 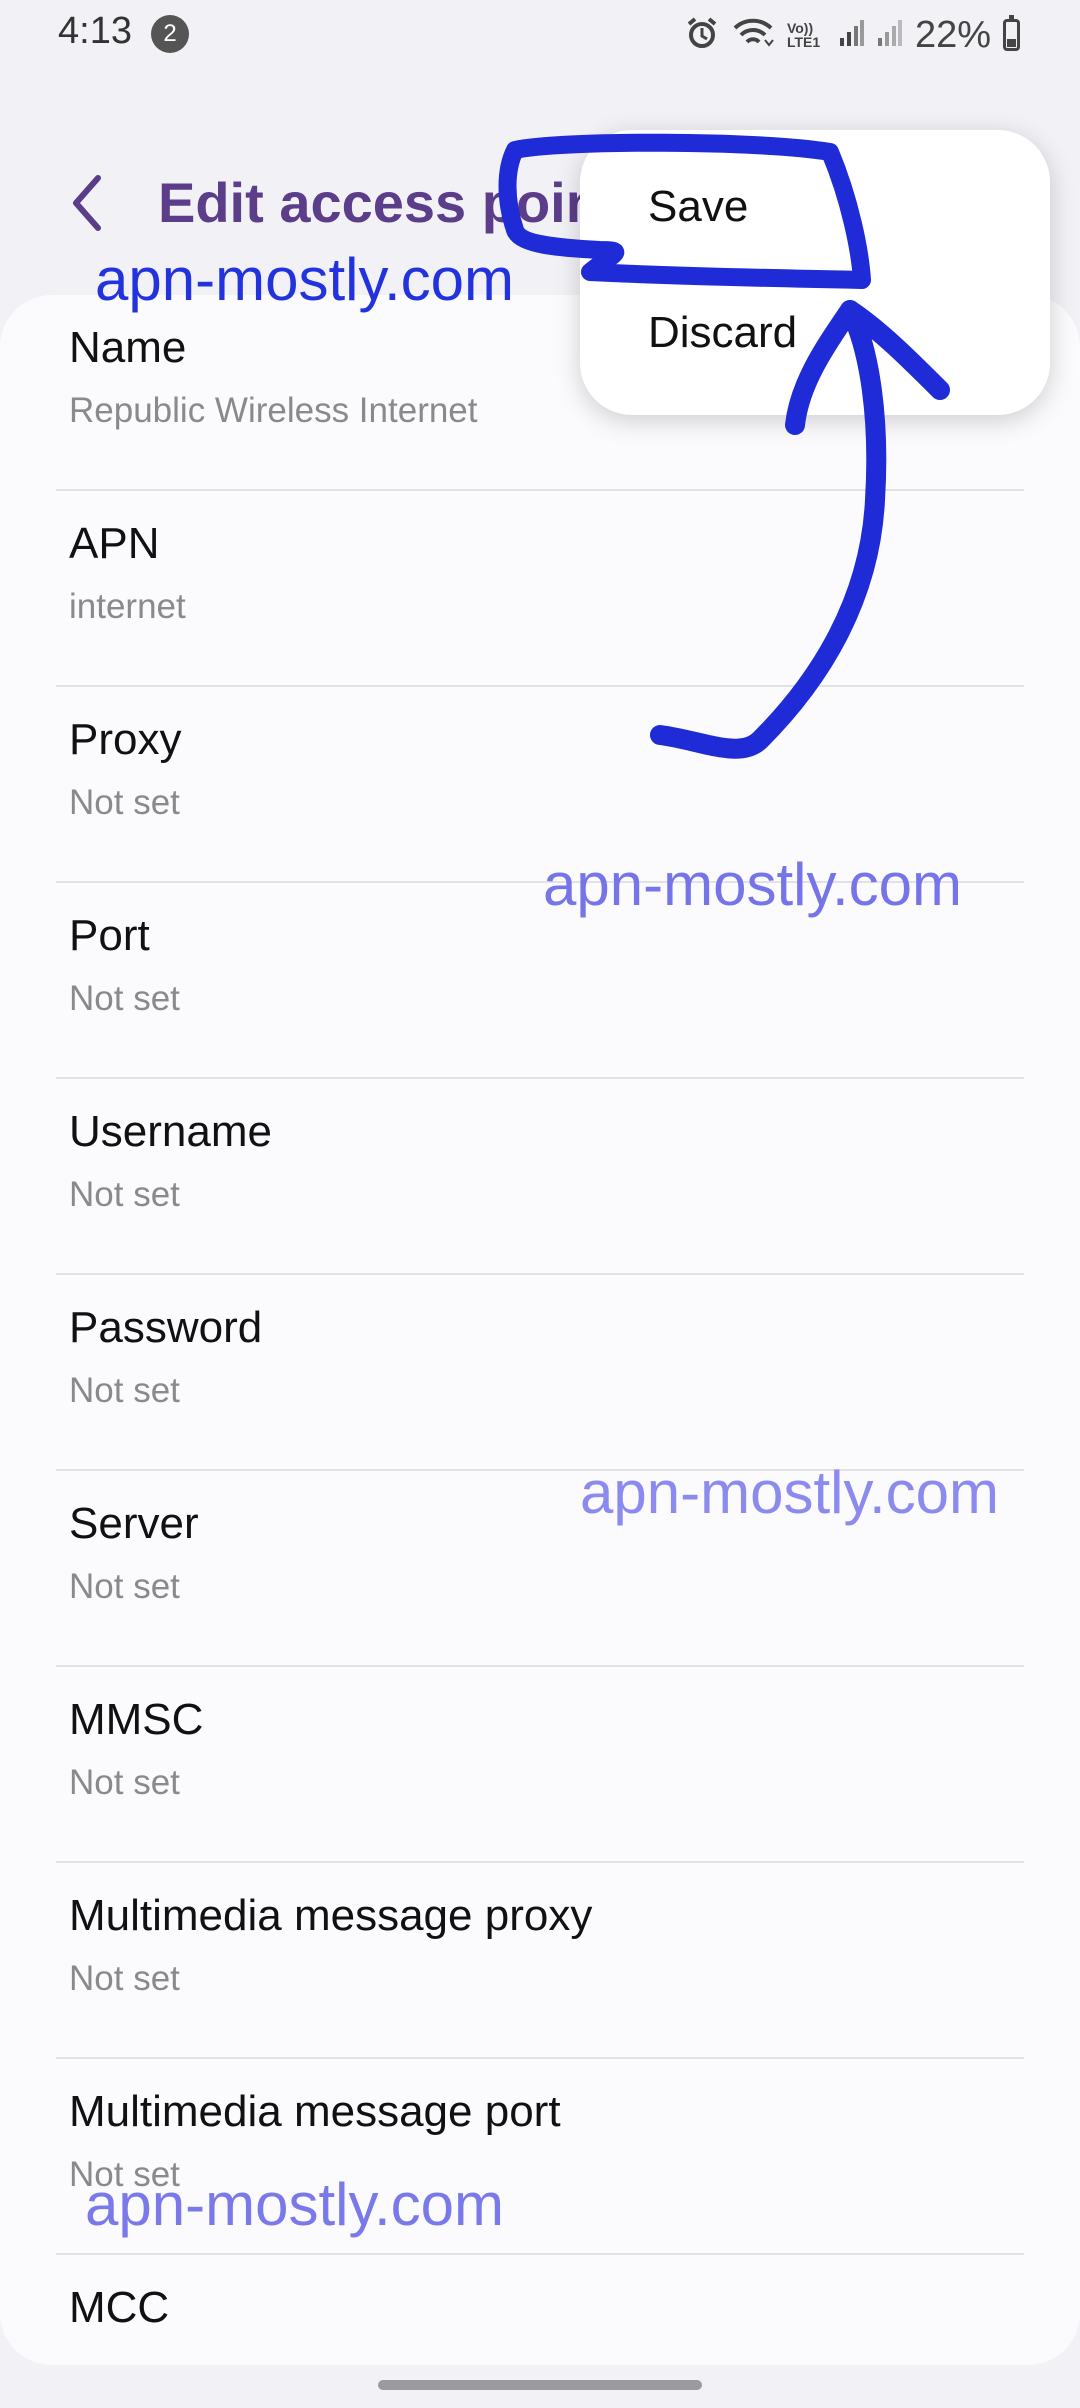 What do you see at coordinates (114, 543) in the screenshot?
I see `field-label: APN` at bounding box center [114, 543].